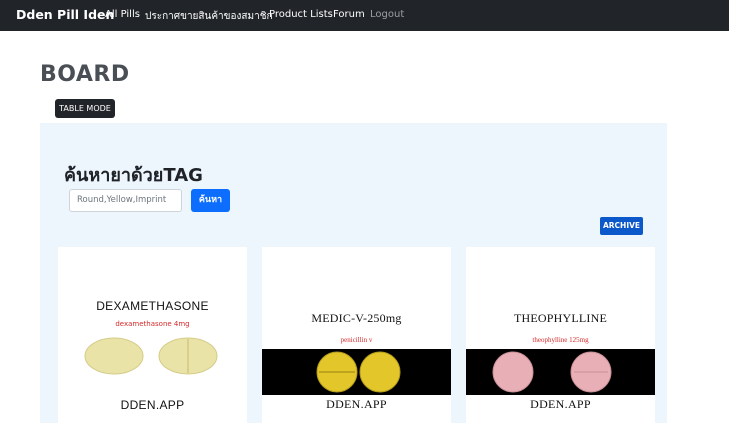 This screenshot has width=729, height=423. What do you see at coordinates (125, 200) in the screenshot?
I see `tag-search-input: Round,Yellow,Imprint` at bounding box center [125, 200].